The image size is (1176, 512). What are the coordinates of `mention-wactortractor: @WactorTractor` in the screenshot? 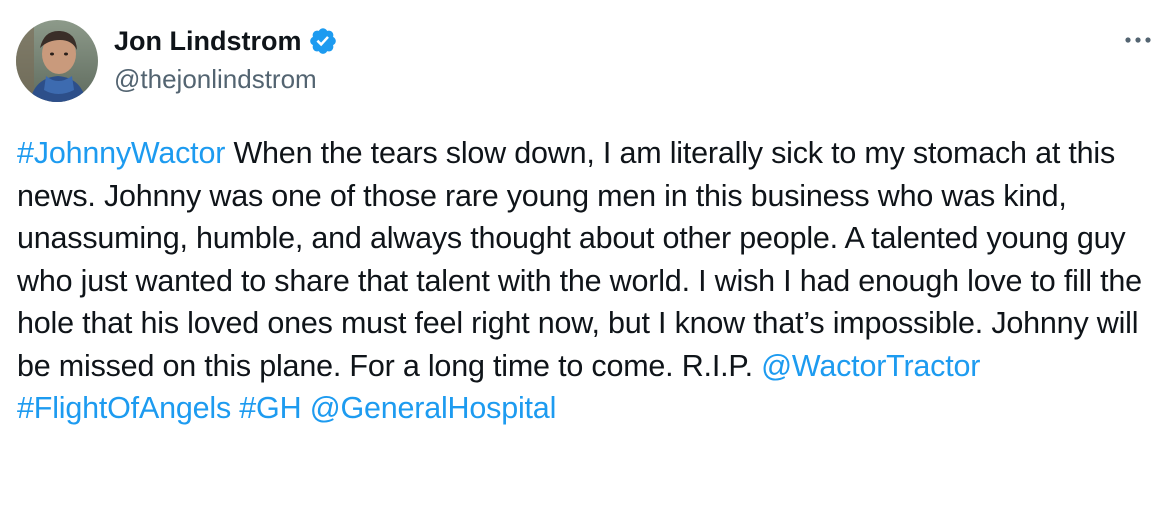 It's located at (870, 366).